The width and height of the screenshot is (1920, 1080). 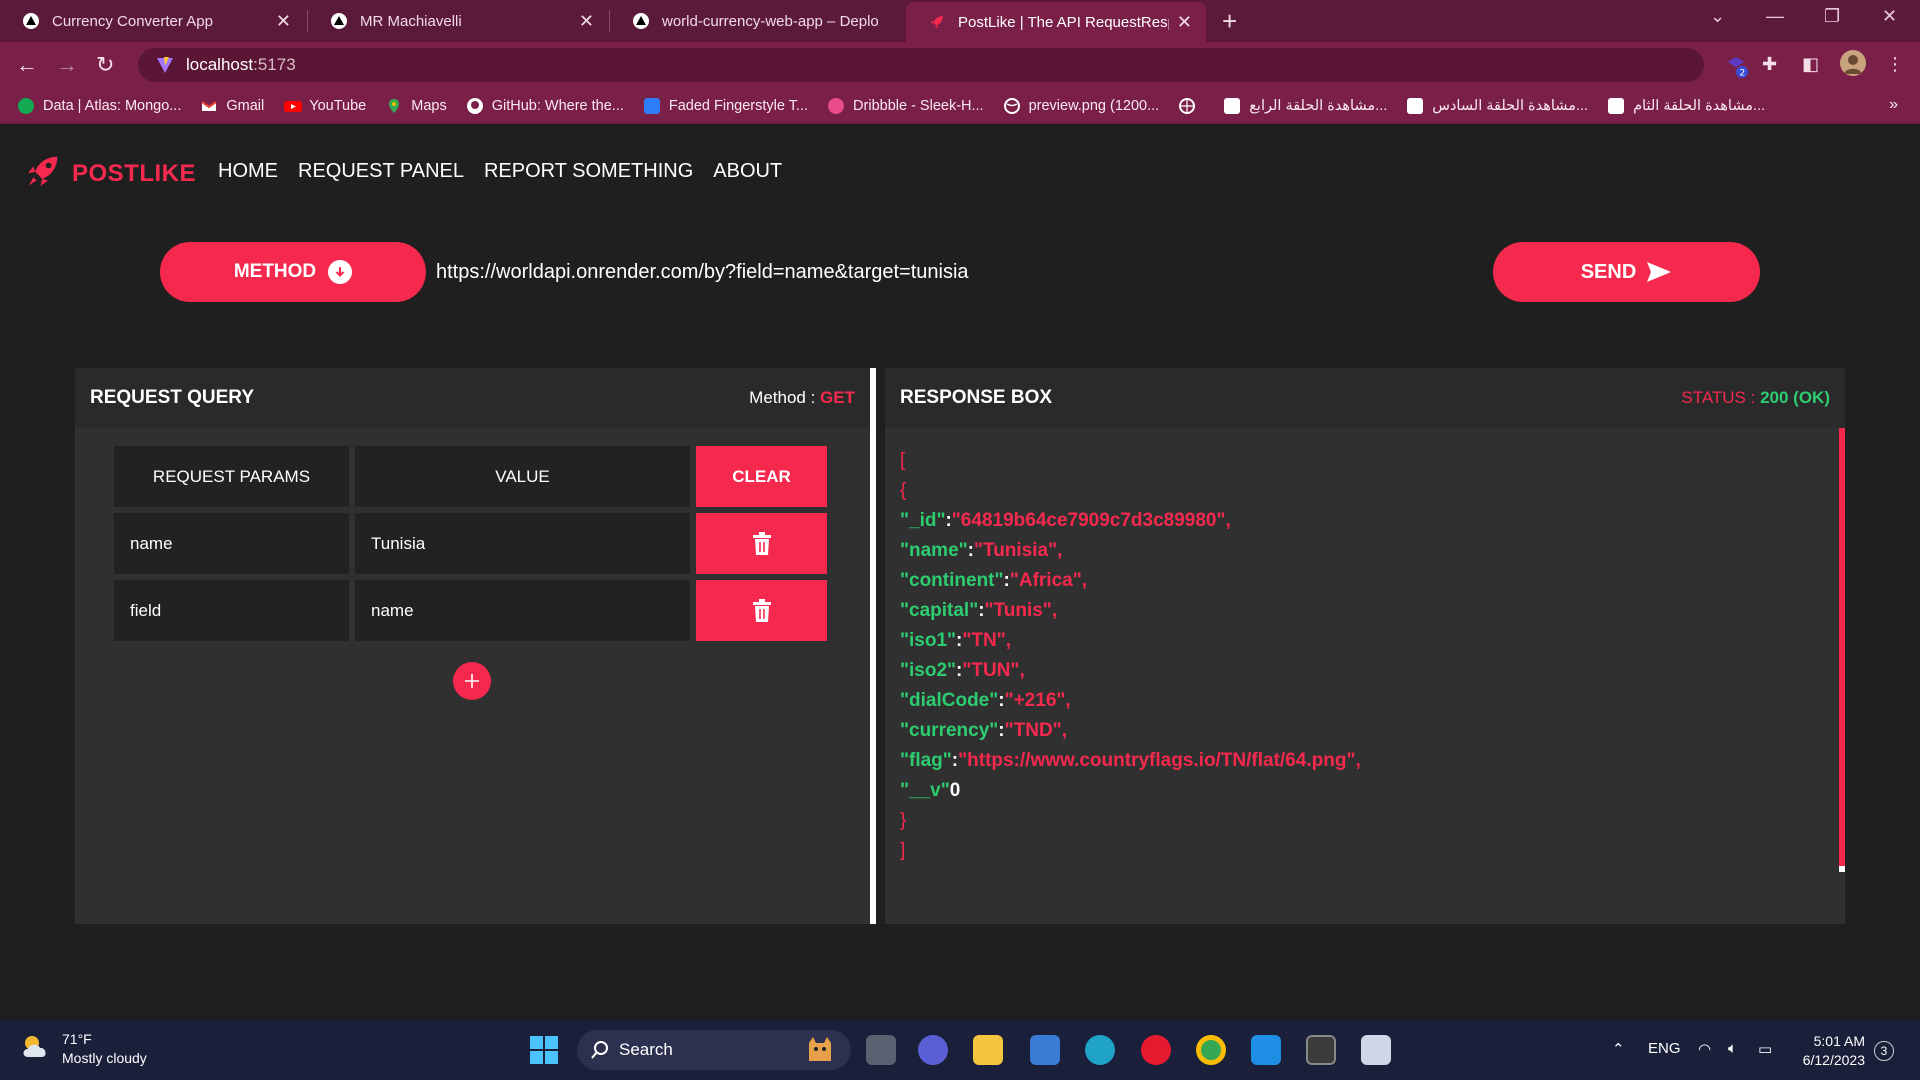 I want to click on json-key: "flag", so click(x=926, y=760).